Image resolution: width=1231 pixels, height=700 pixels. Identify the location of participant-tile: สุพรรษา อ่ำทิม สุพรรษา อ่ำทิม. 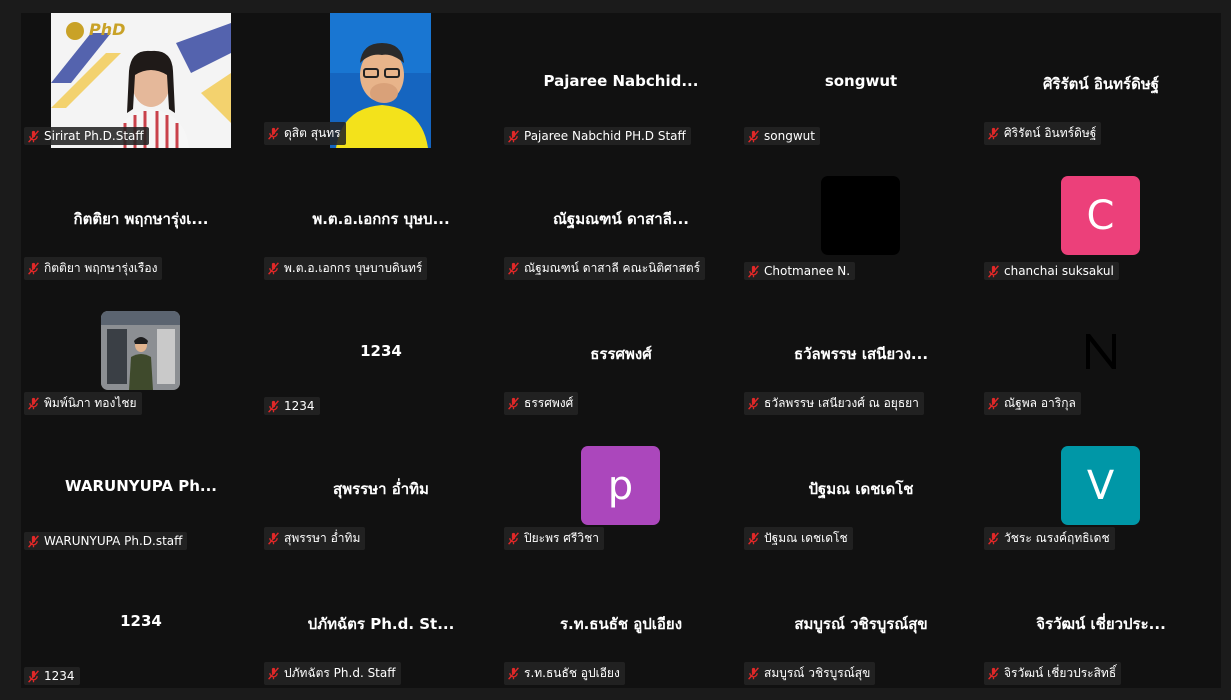
(381, 485).